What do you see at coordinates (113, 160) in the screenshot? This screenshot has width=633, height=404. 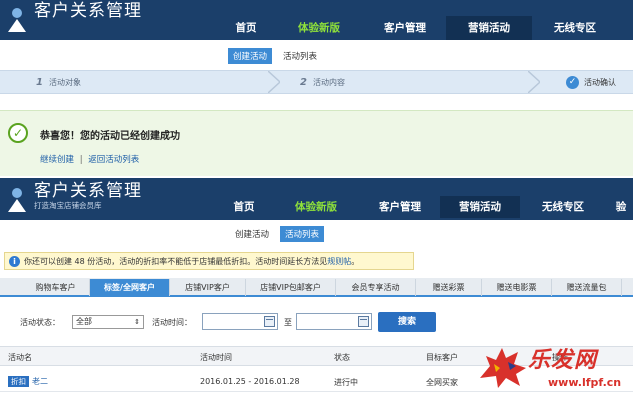 I see `back-to-list-link: 返回活动列表` at bounding box center [113, 160].